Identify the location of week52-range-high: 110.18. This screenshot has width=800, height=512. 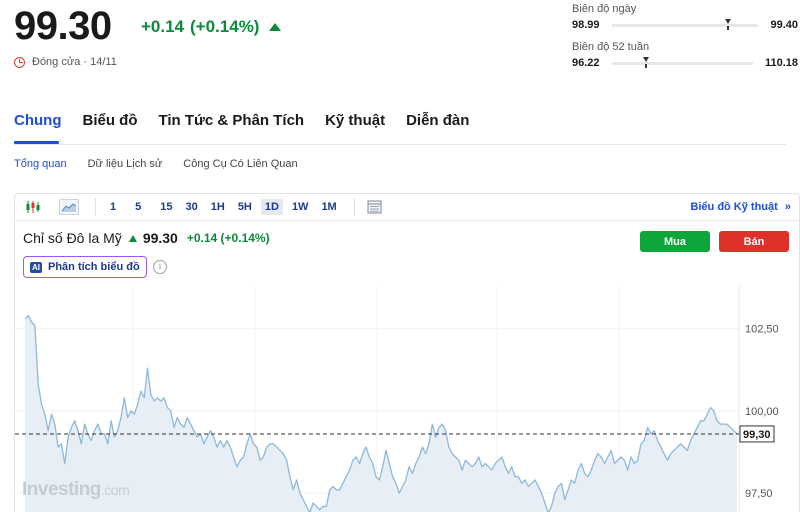
(781, 63).